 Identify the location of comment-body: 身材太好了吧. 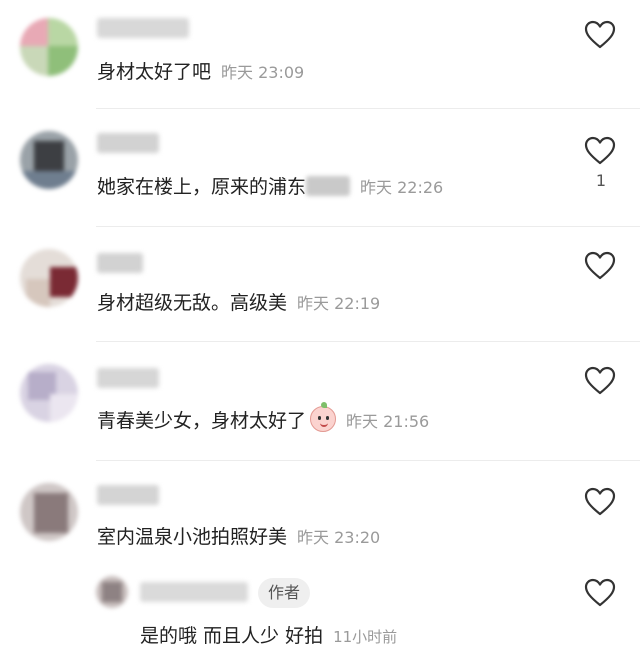
(154, 72).